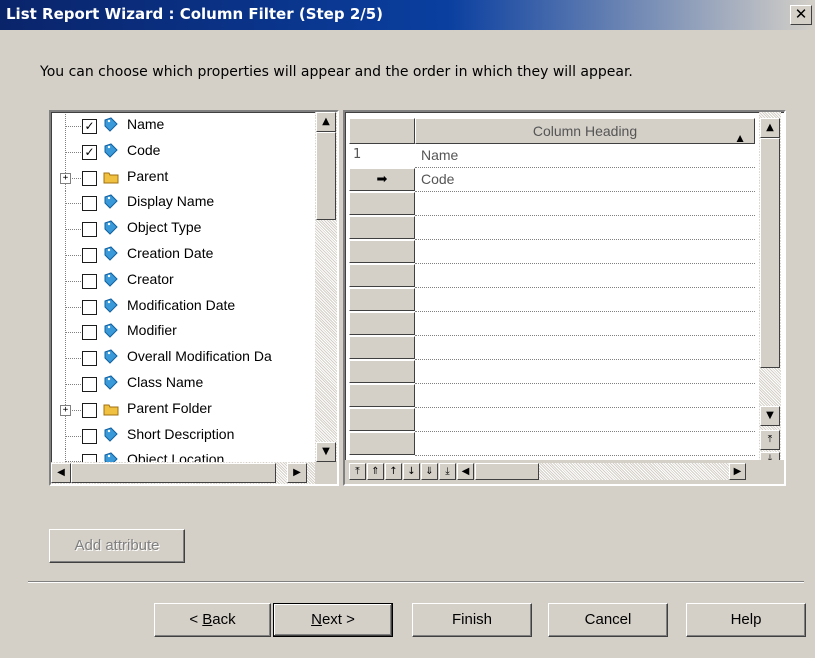 The width and height of the screenshot is (815, 658). Describe the element at coordinates (326, 287) in the screenshot. I see `tree-vertical-scrollbar: ▲ ▼` at that location.